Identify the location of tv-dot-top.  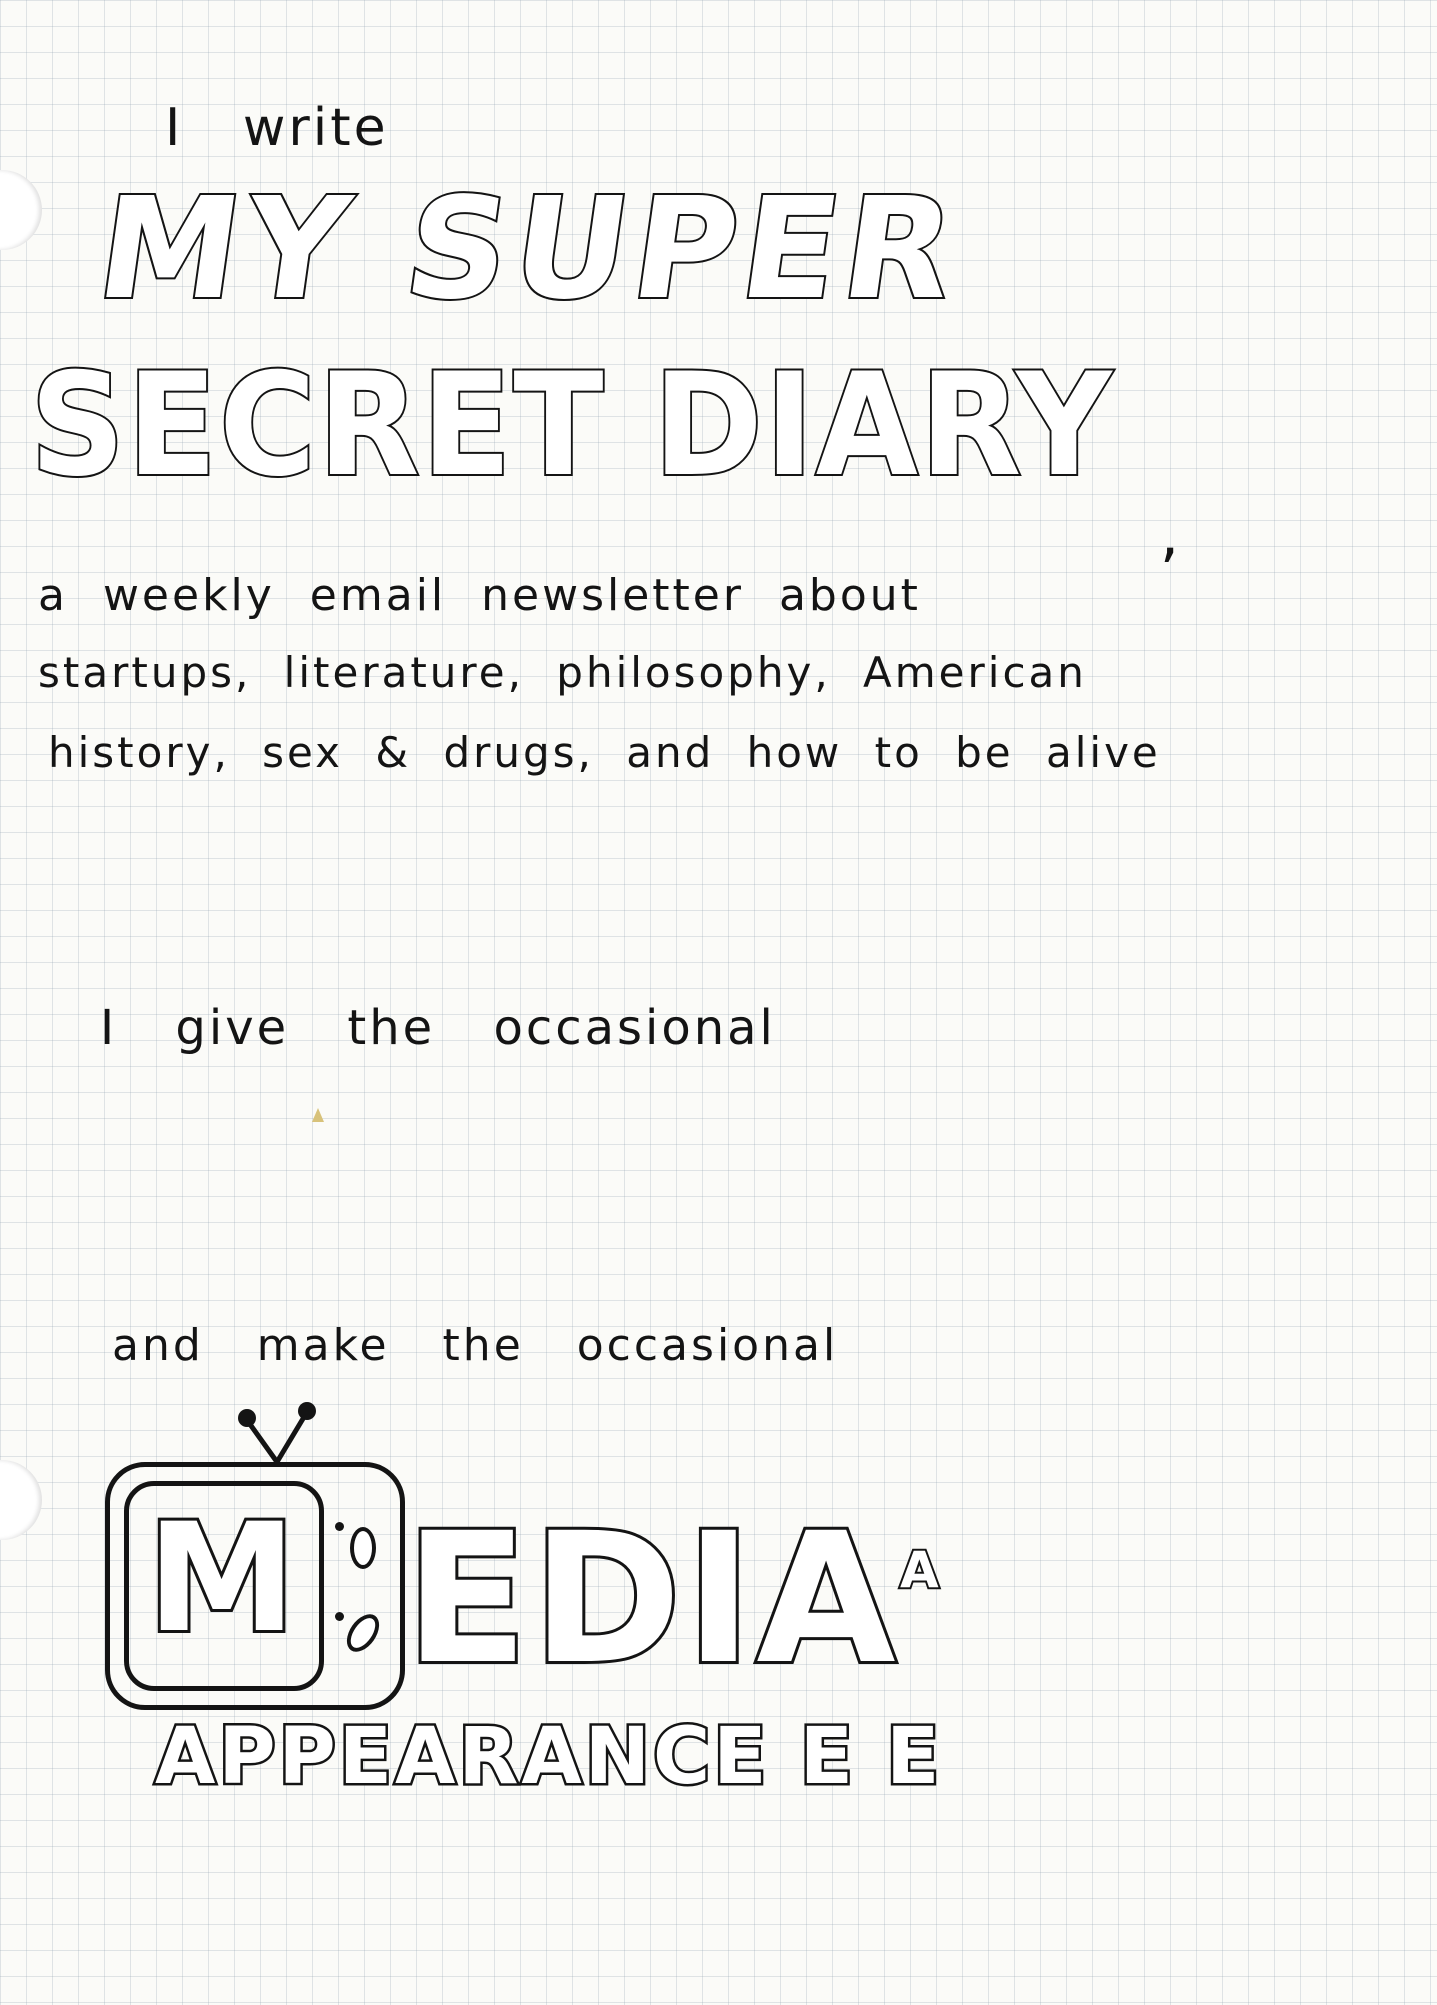
(339, 1526).